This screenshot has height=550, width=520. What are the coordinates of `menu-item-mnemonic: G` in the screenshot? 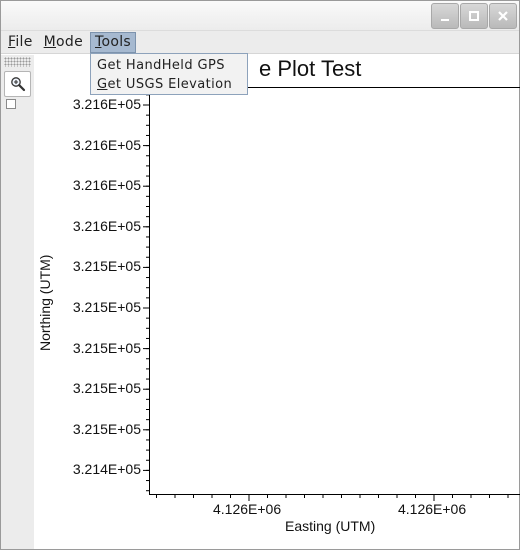 It's located at (102, 84).